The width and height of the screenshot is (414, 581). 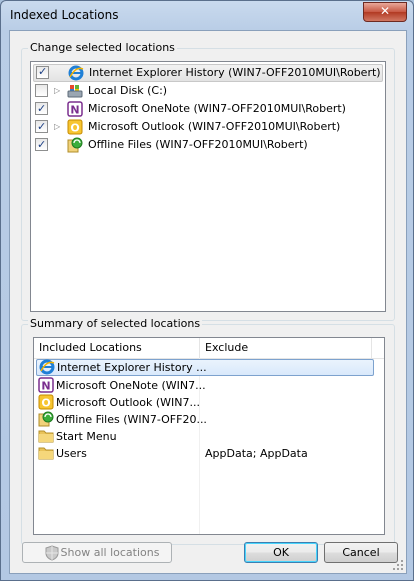 I want to click on cancel-button: Cancel, so click(x=361, y=552).